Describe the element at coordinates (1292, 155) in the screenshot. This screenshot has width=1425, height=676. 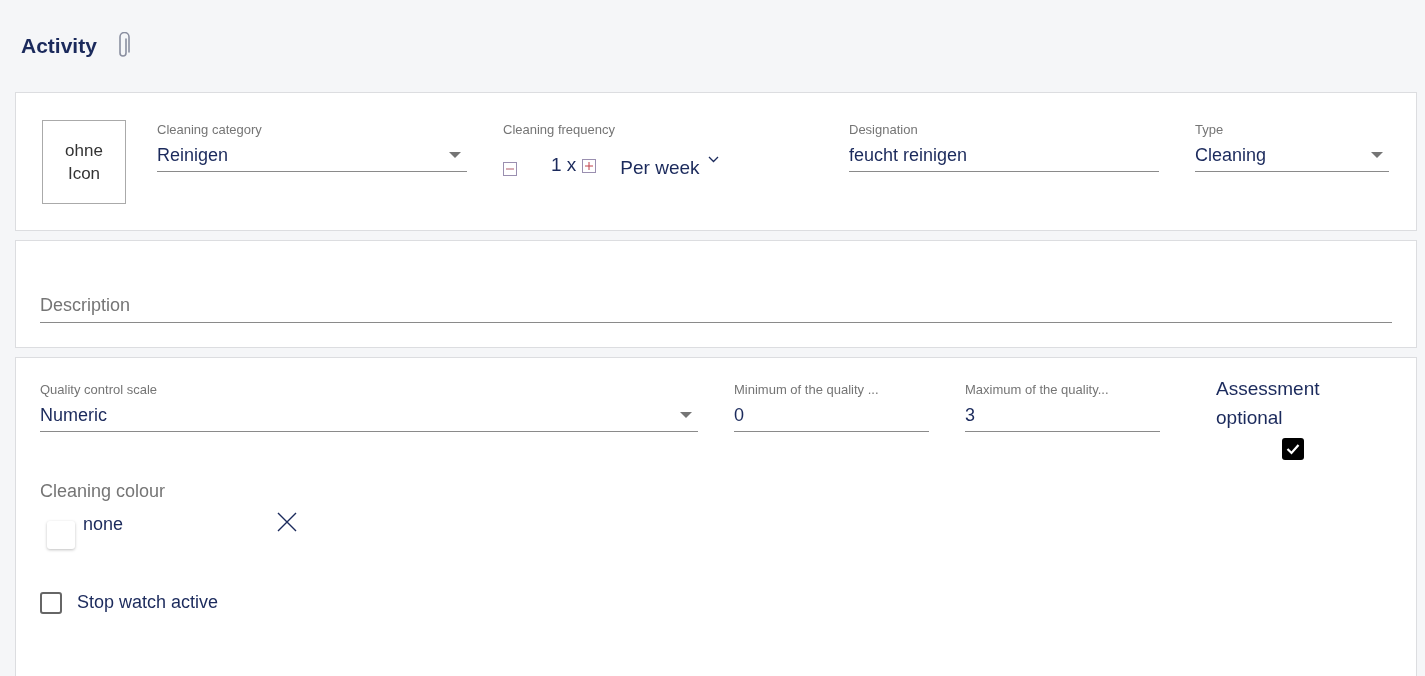
I see `type-select: Cleaning` at that location.